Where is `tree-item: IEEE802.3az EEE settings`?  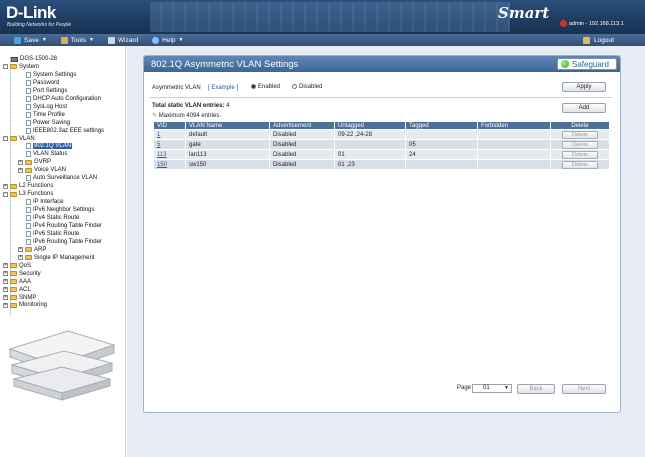 tree-item: IEEE802.3az EEE settings is located at coordinates (65, 131).